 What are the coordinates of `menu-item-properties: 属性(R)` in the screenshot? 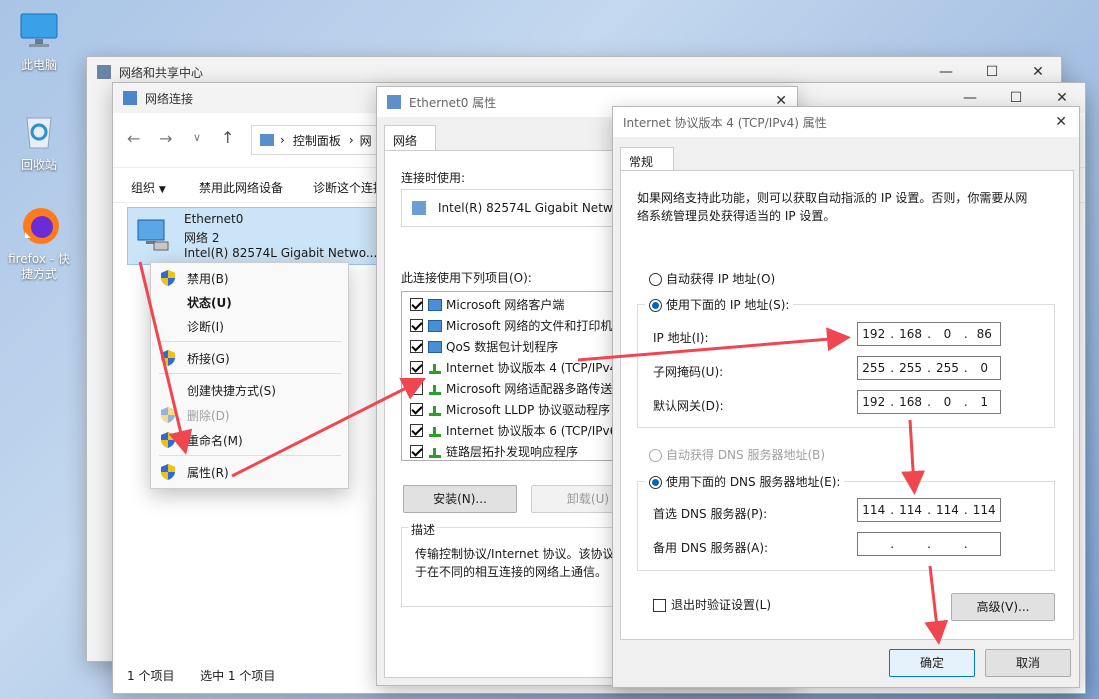 It's located at (249, 472).